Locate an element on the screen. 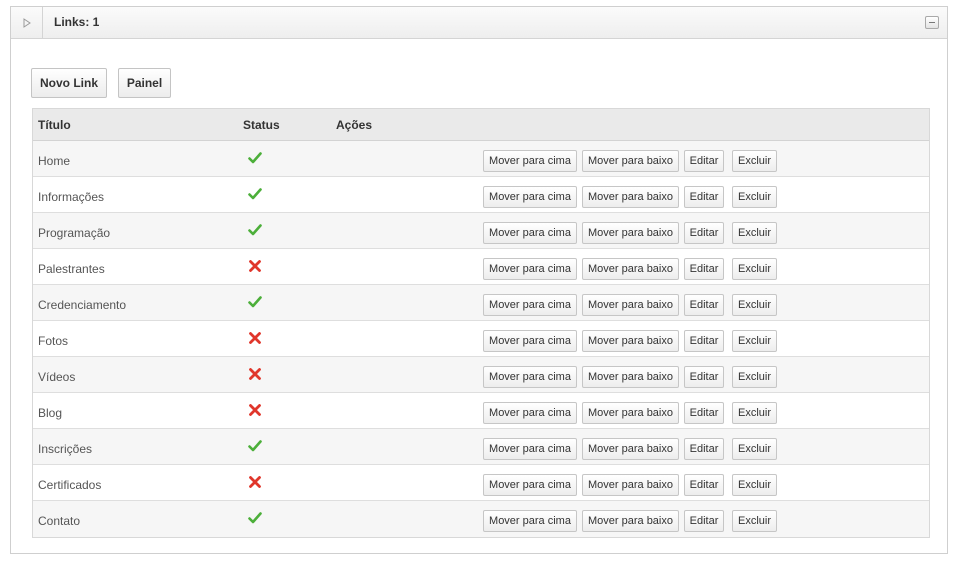 The height and width of the screenshot is (565, 958). header-actions: Ações is located at coordinates (354, 125).